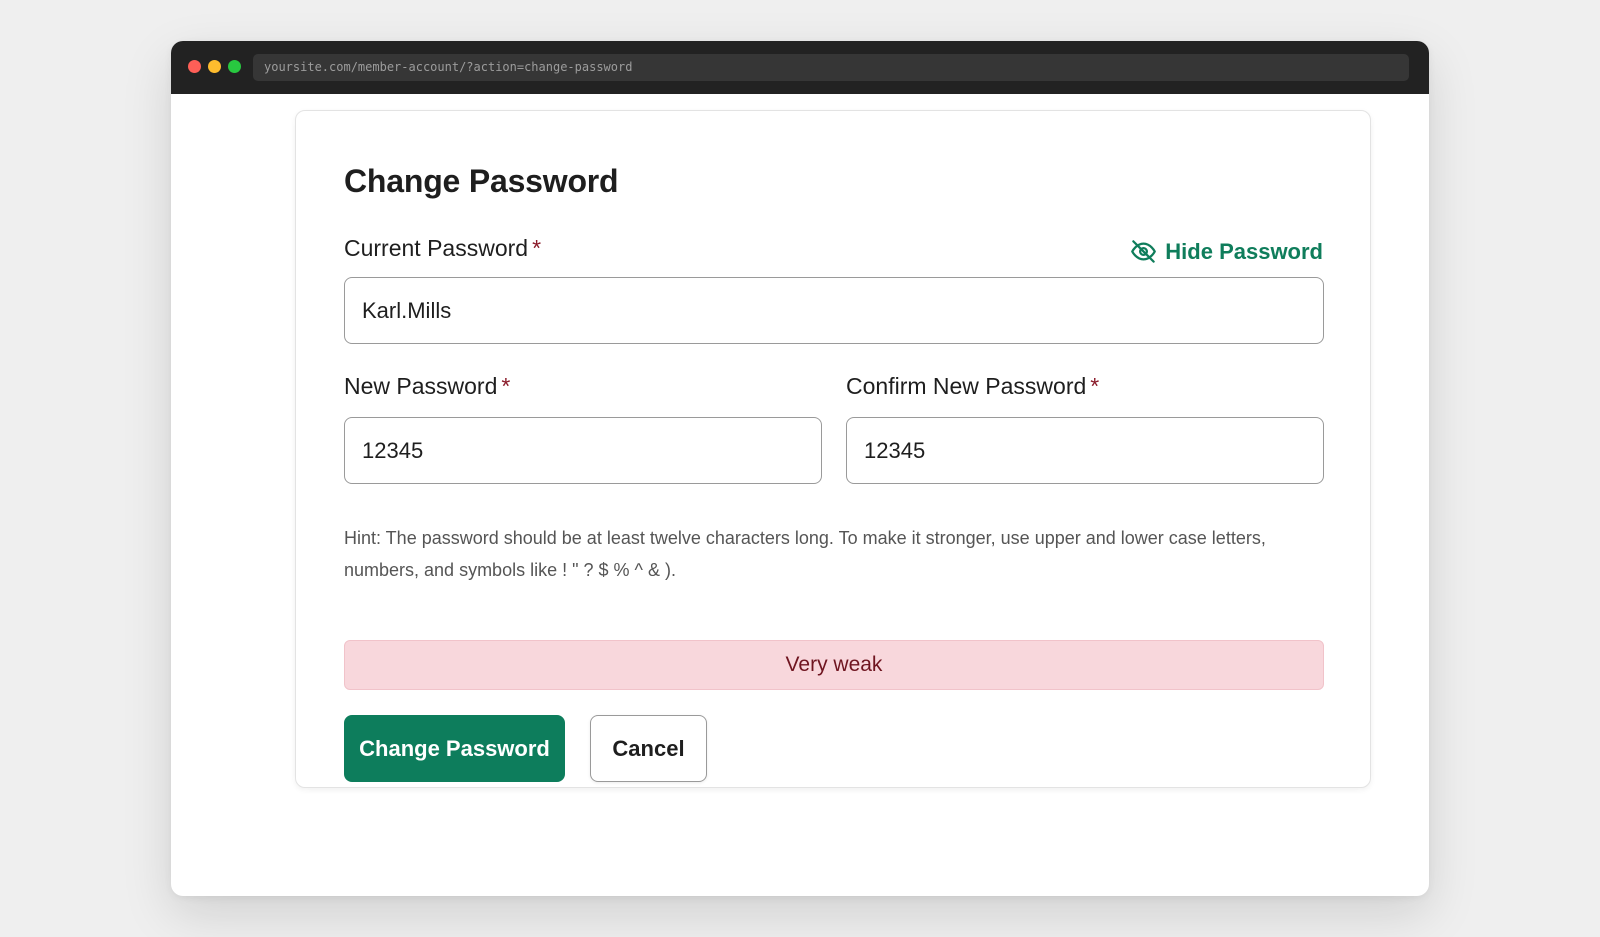 The image size is (1600, 937). I want to click on hide-password-toggle: Hide Password, so click(1226, 251).